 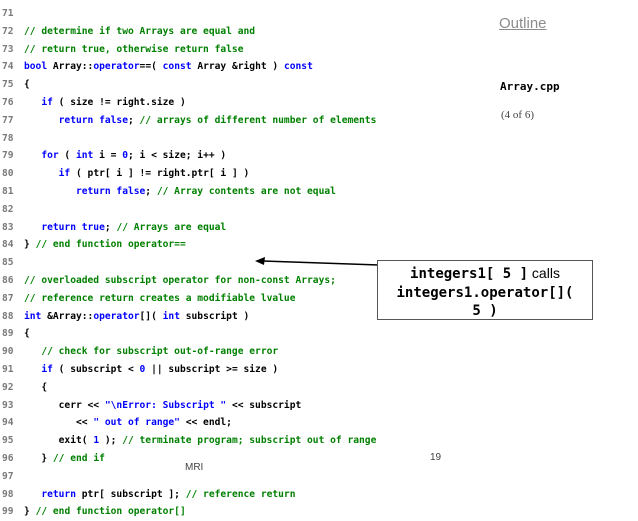 I want to click on code-text: <<, so click(x=59, y=423).